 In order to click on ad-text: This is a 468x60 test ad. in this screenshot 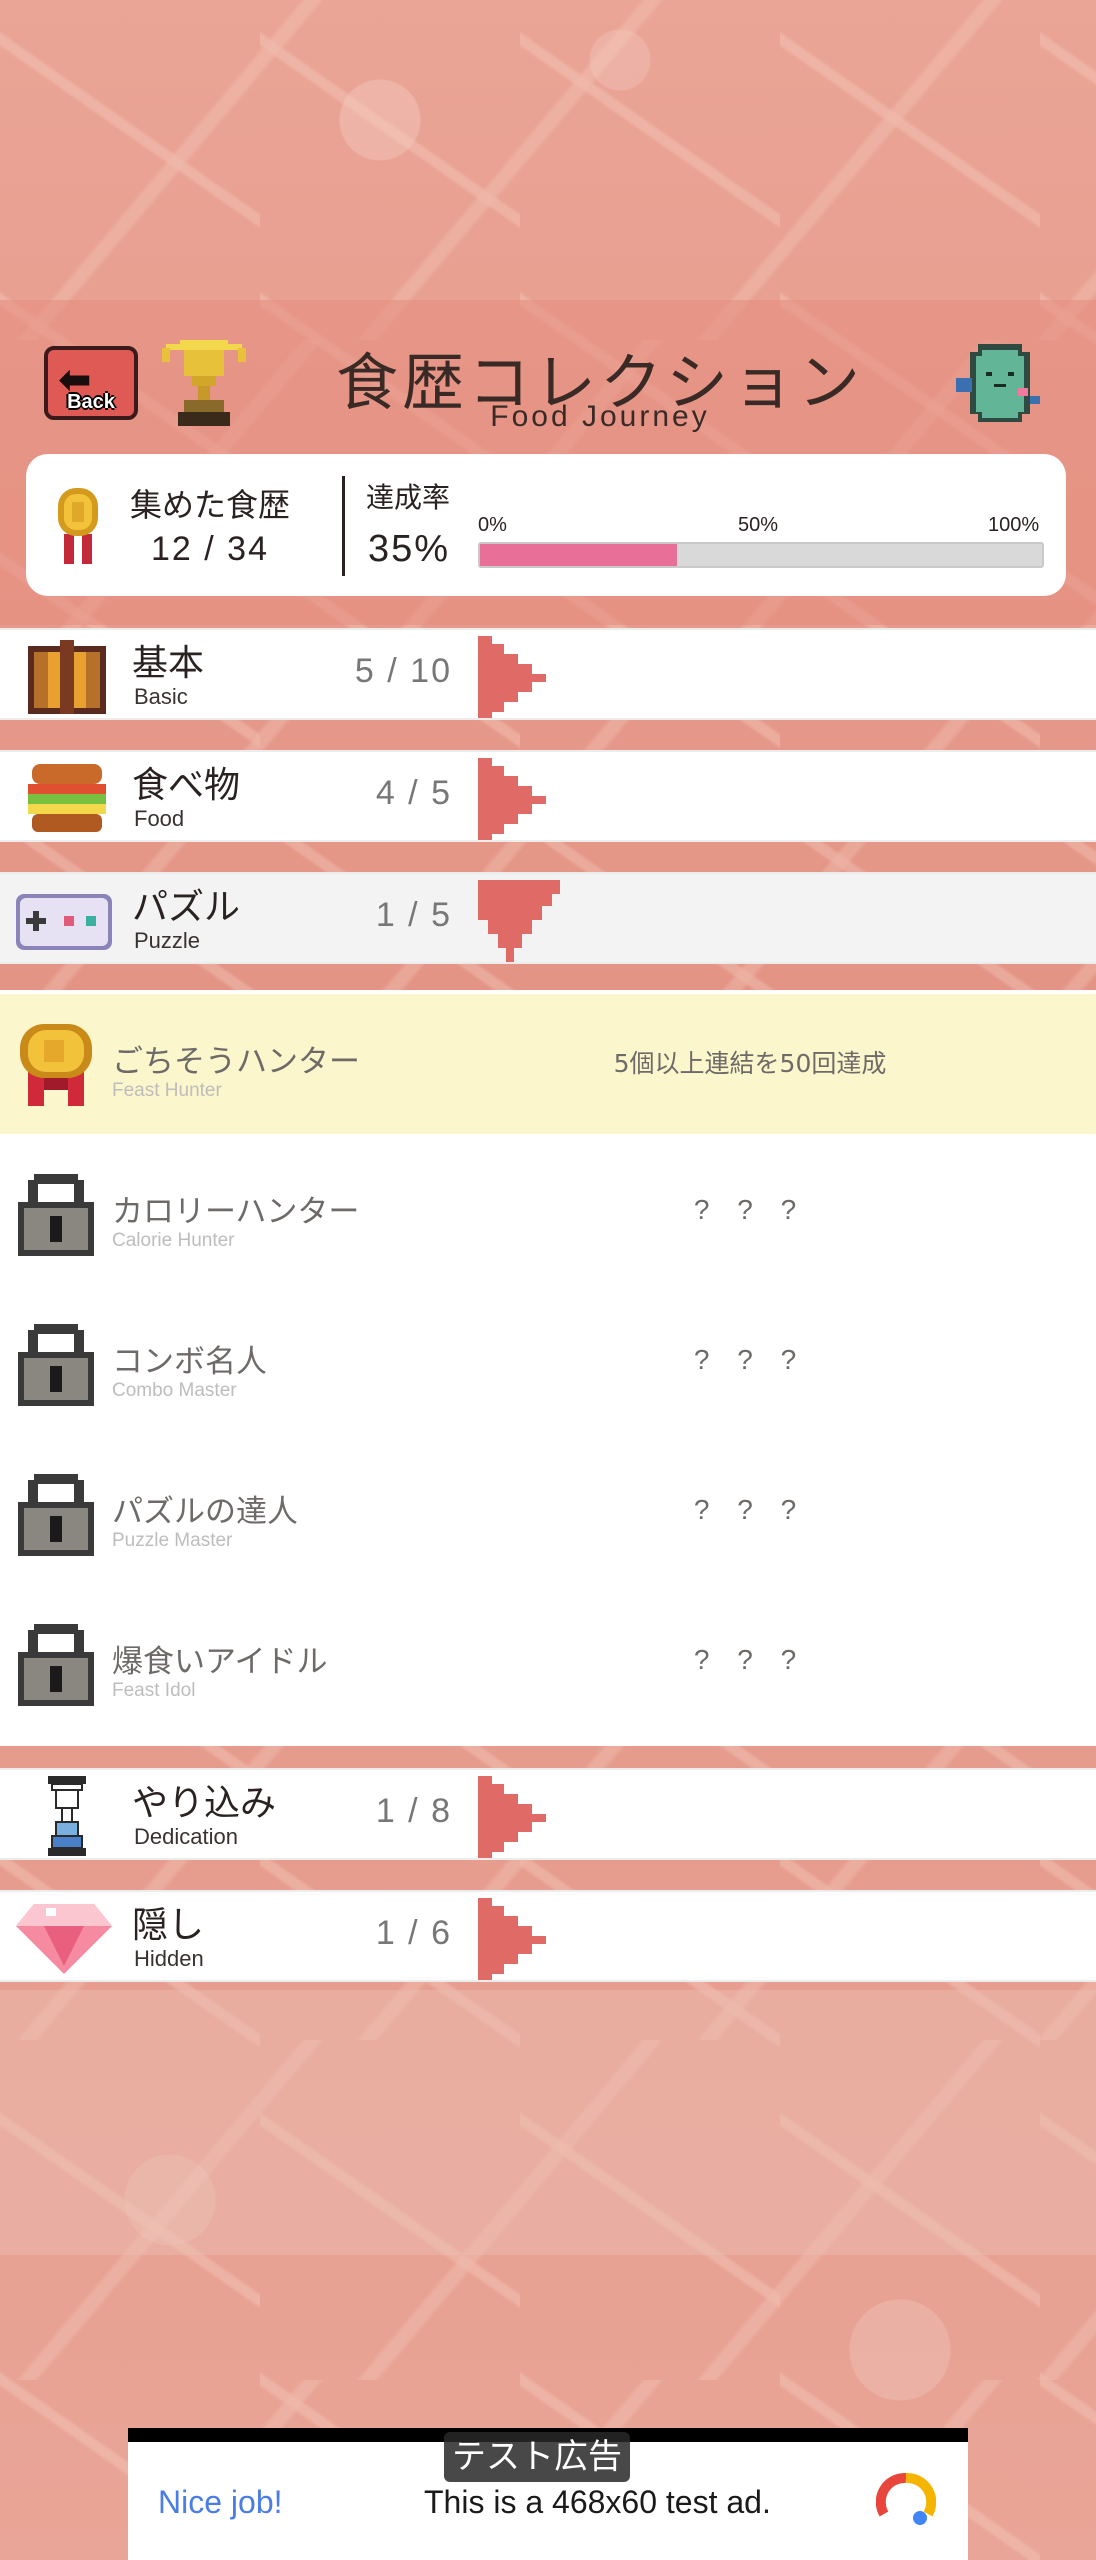, I will do `click(597, 2502)`.